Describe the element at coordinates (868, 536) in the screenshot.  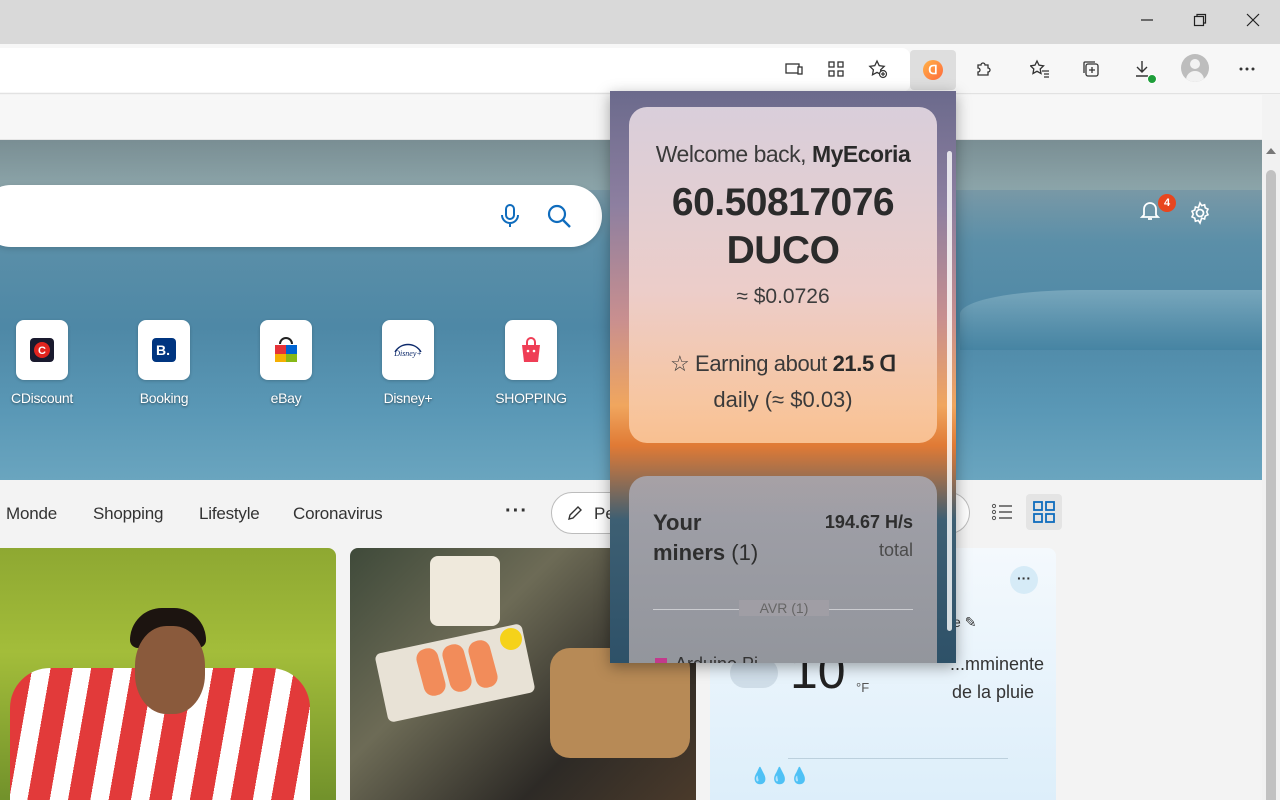
I see `hashrate-total: 194.67 H/s total` at that location.